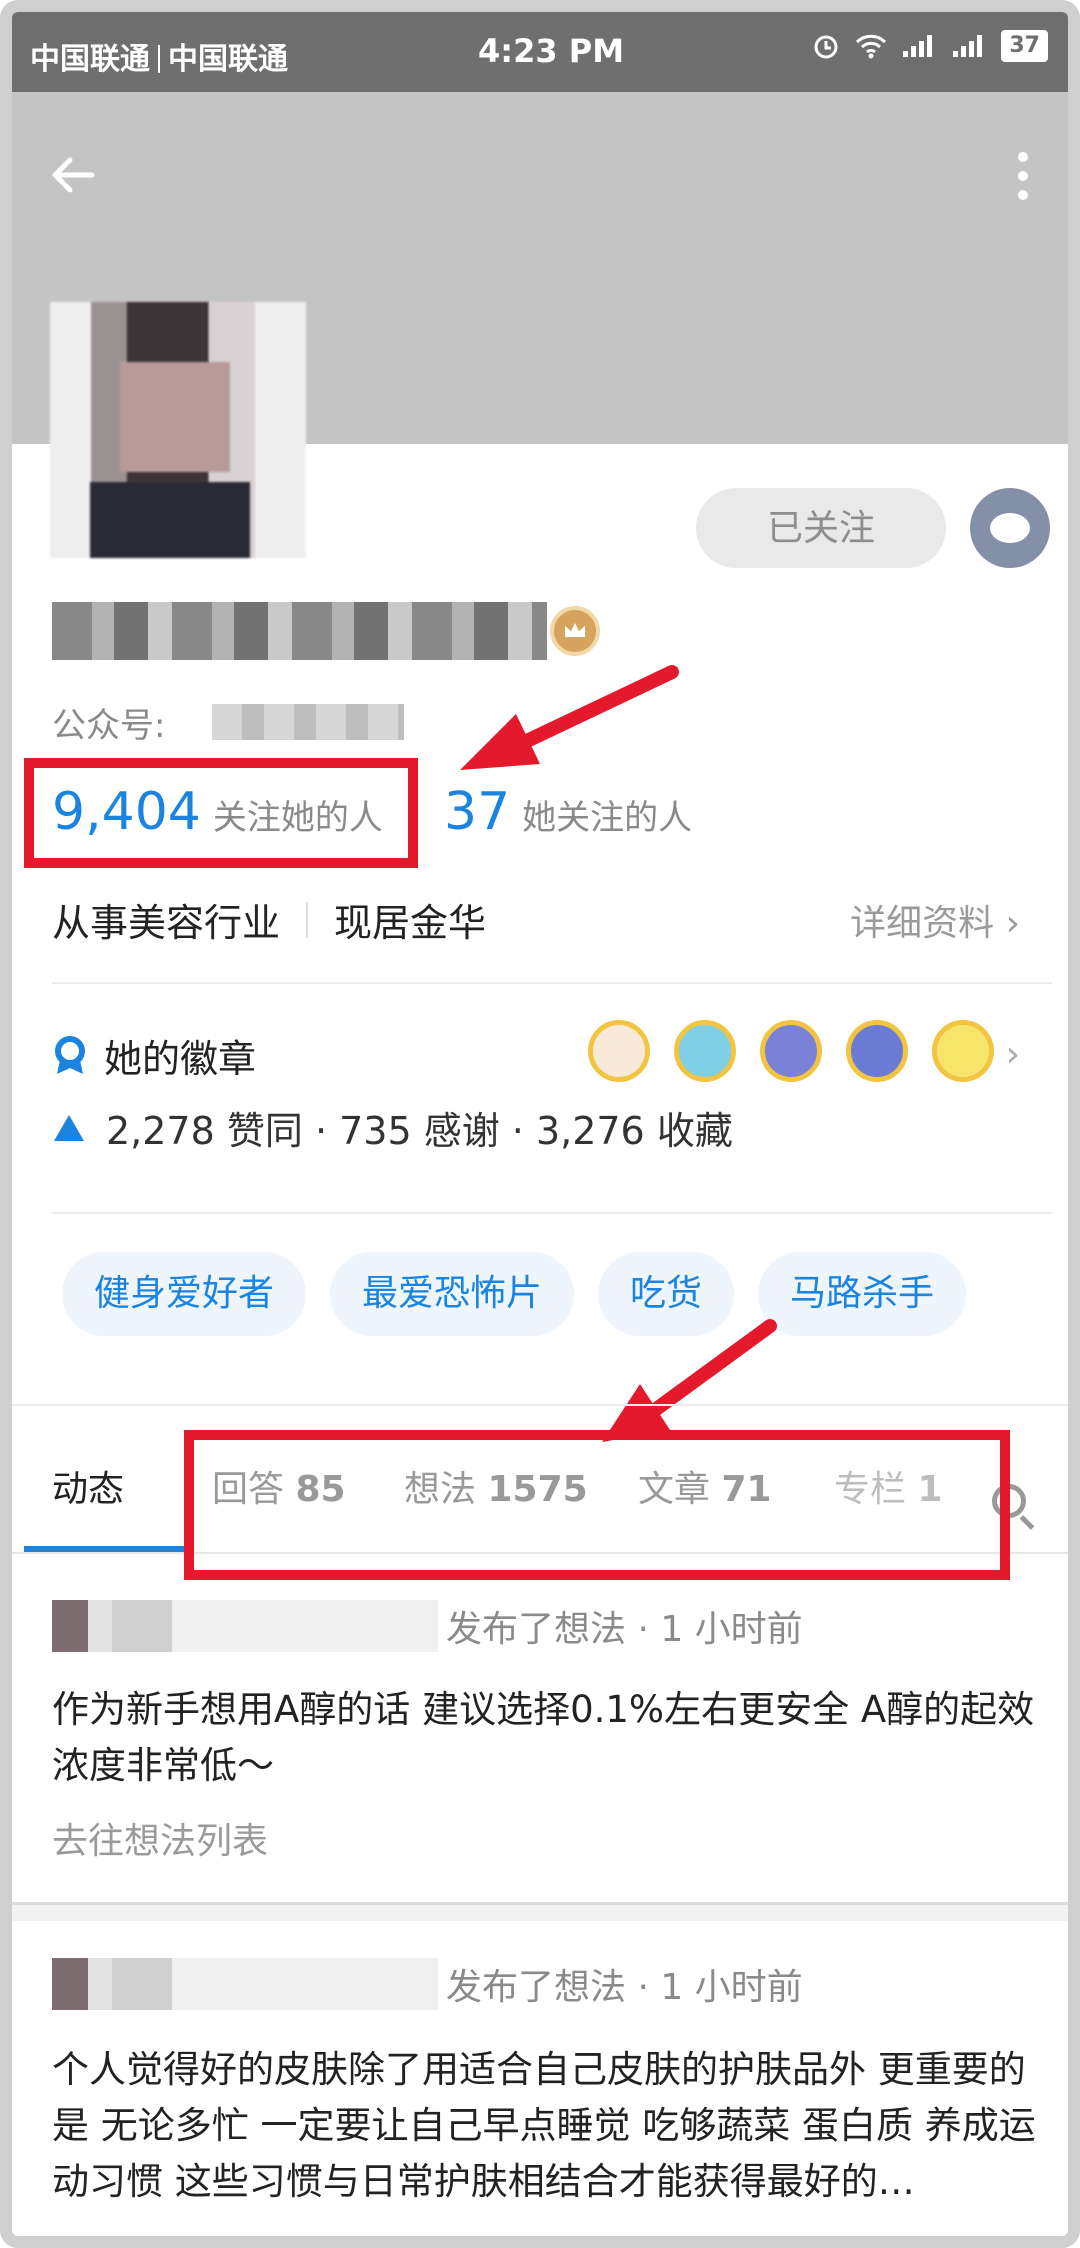  What do you see at coordinates (166, 923) in the screenshot?
I see `industry-text: 从事美容行业` at bounding box center [166, 923].